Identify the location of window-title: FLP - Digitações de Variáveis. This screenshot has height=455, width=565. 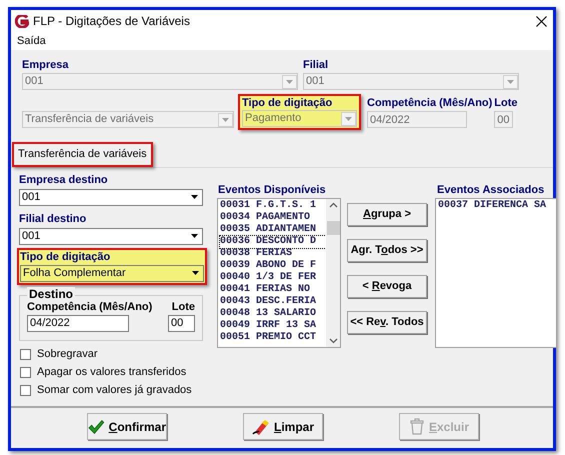
(112, 21).